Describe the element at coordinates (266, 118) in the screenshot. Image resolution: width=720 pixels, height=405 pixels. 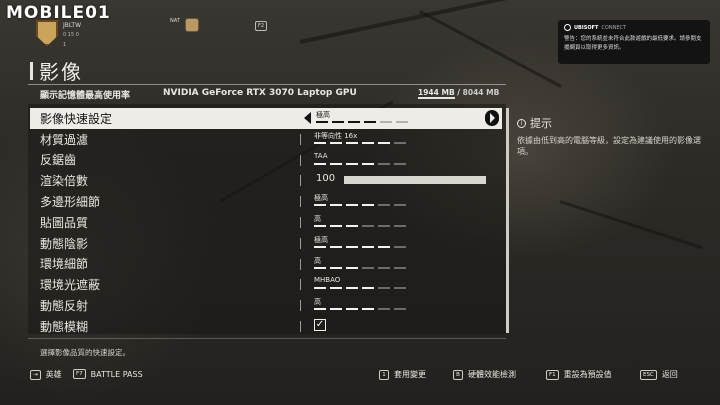
I see `setting-row-quick-preset: 影像快速設定 極高` at that location.